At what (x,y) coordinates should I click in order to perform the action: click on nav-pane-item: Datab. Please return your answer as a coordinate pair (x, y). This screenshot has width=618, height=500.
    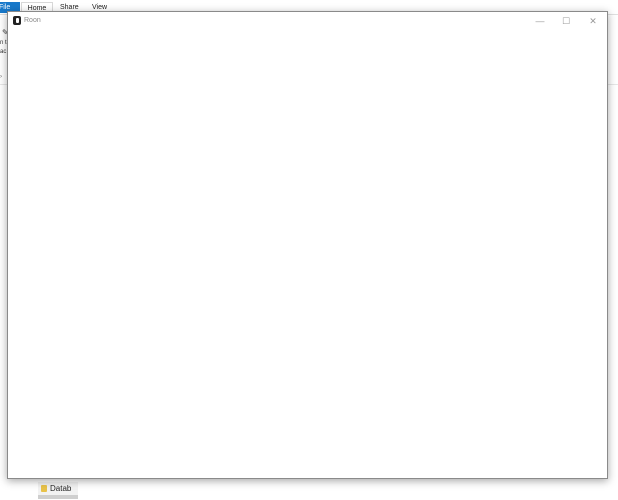
    Looking at the image, I should click on (58, 489).